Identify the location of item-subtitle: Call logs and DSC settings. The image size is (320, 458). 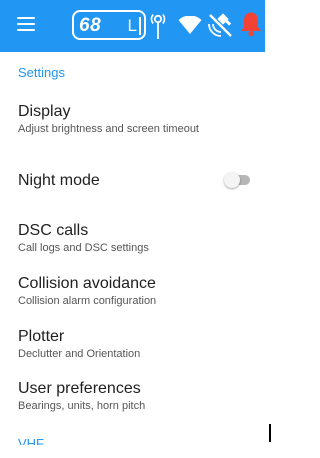
(83, 248).